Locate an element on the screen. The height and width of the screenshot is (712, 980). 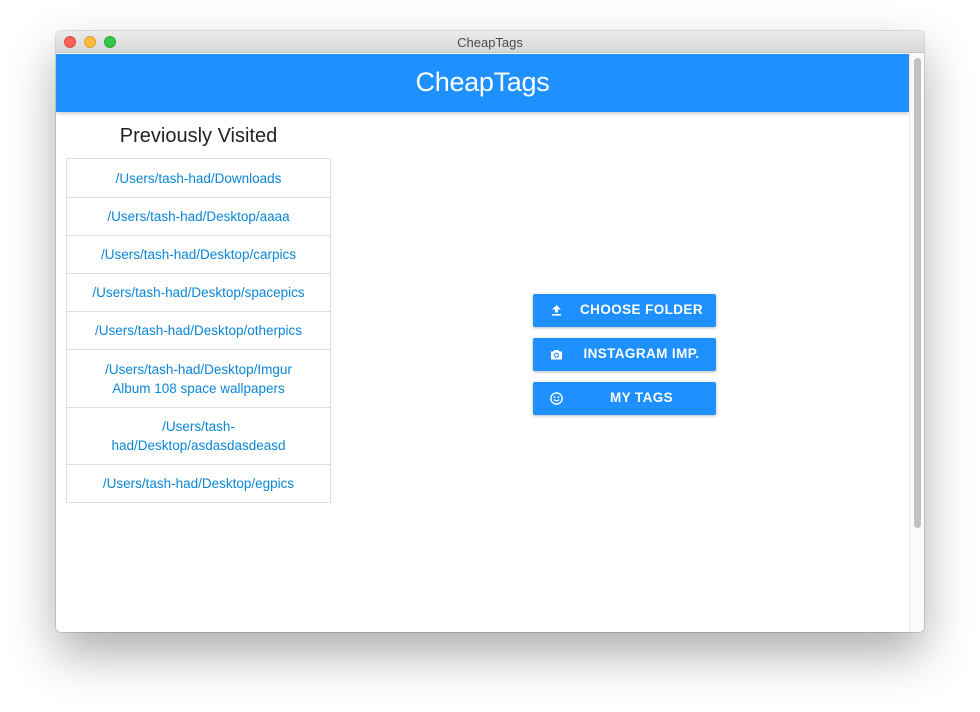
vertical-scrollbar is located at coordinates (916, 342).